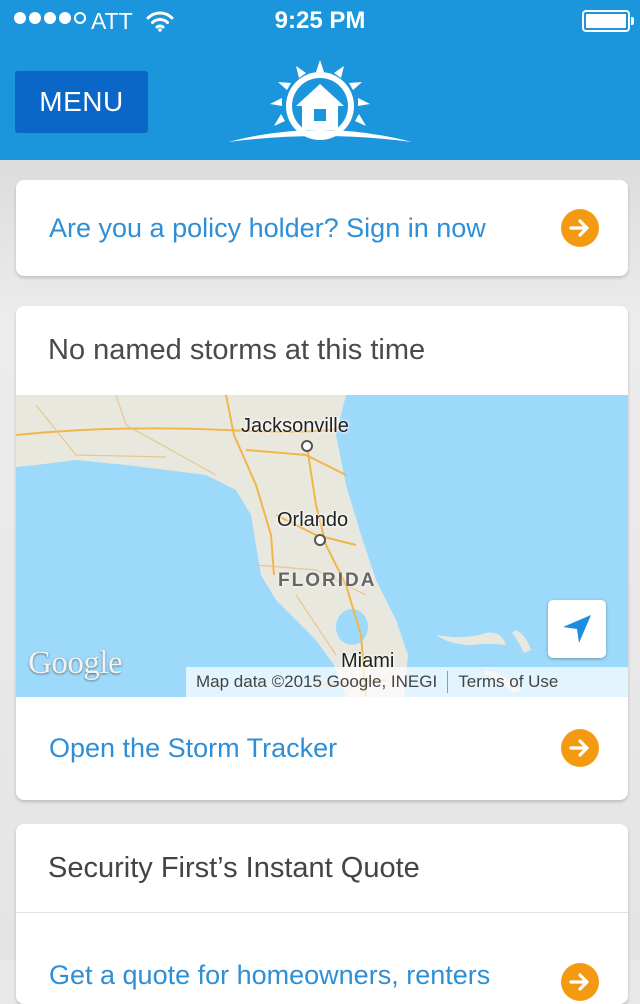  Describe the element at coordinates (193, 747) in the screenshot. I see `storm-tracker-link-text: Open the Storm Tracker` at that location.